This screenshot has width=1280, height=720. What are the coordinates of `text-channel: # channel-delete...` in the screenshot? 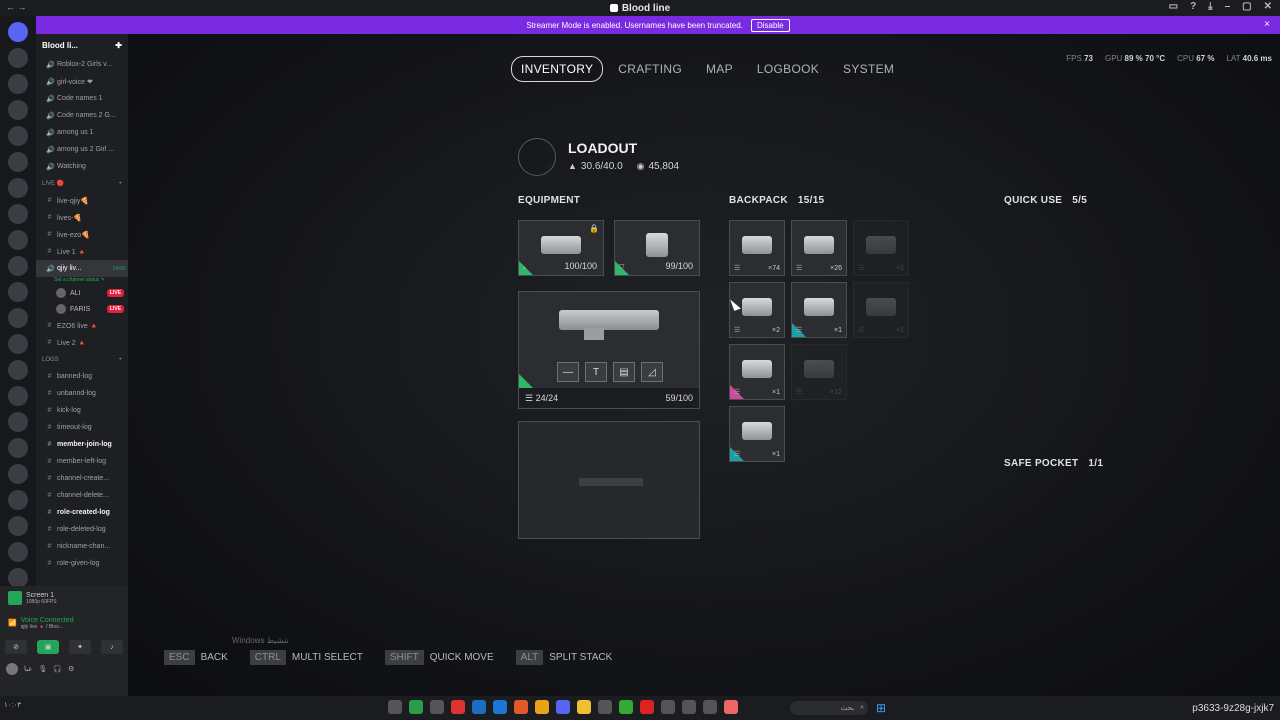 It's located at (82, 495).